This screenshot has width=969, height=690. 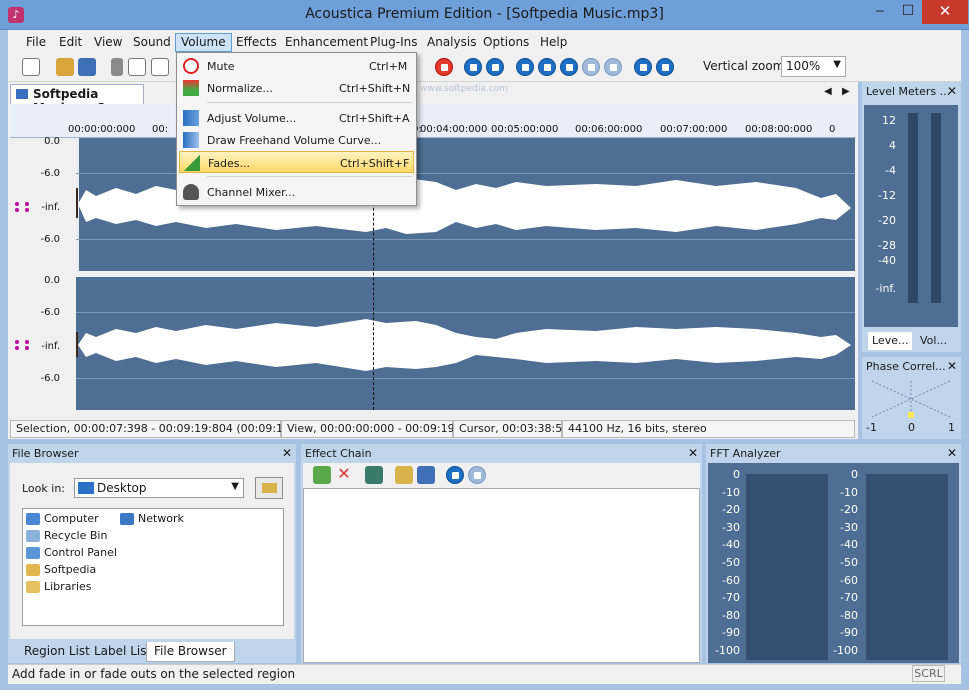 I want to click on ruler-label: 00:08:00:000, so click(x=779, y=129).